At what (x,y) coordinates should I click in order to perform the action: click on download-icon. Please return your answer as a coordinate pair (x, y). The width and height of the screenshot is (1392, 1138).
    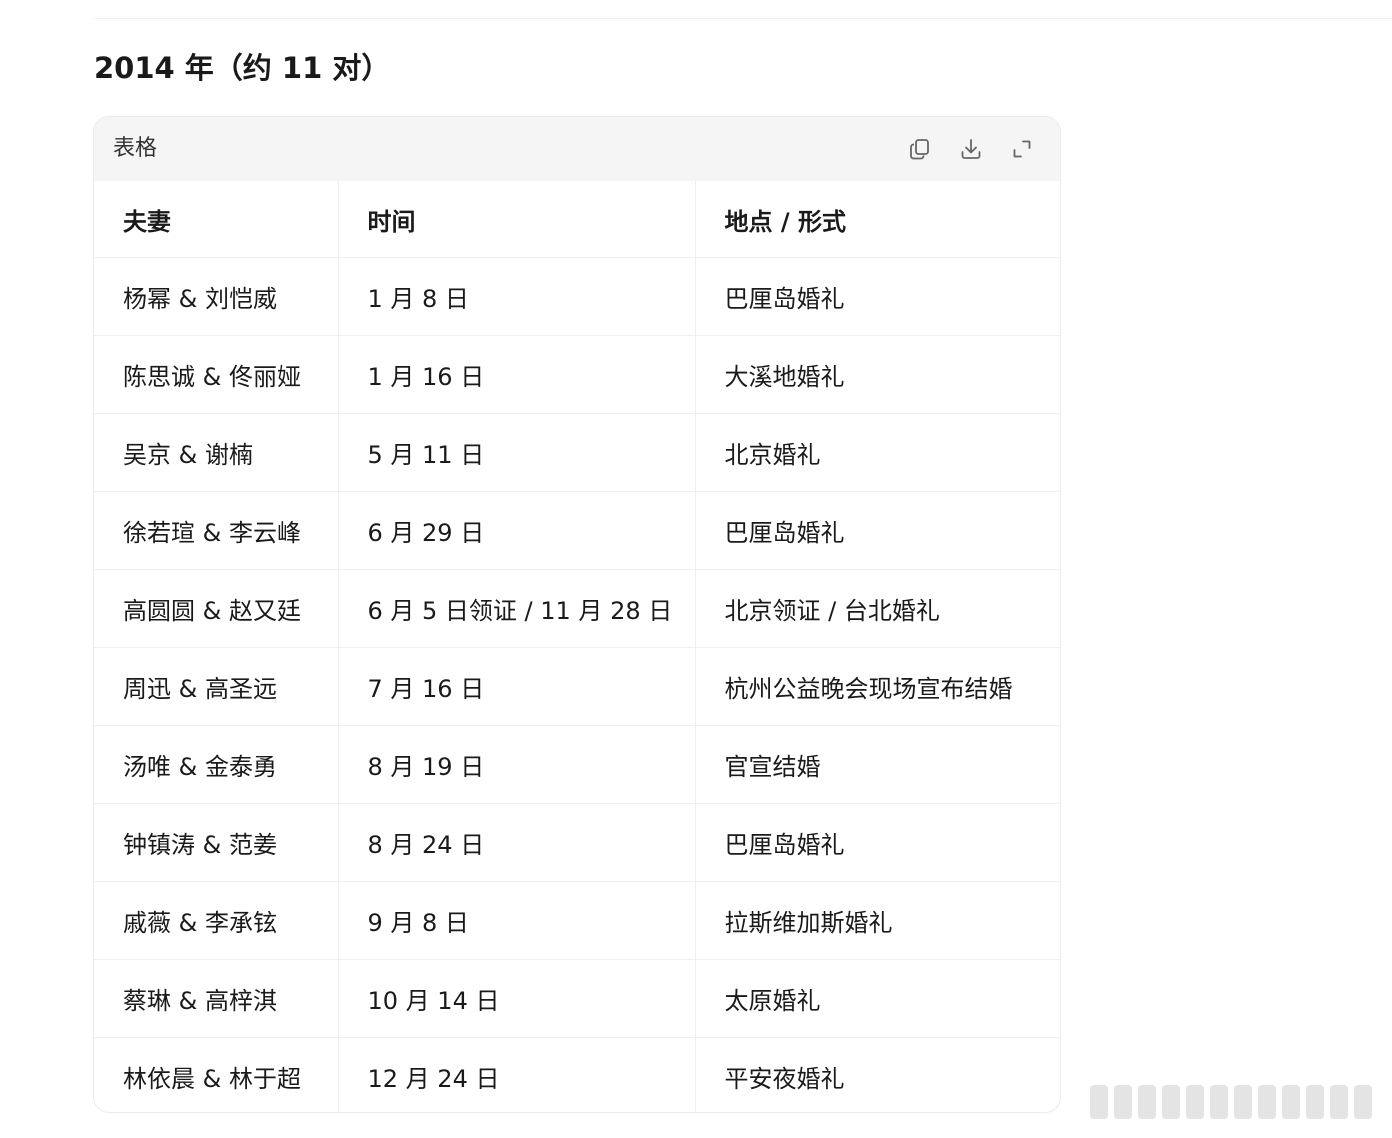
    Looking at the image, I should click on (971, 149).